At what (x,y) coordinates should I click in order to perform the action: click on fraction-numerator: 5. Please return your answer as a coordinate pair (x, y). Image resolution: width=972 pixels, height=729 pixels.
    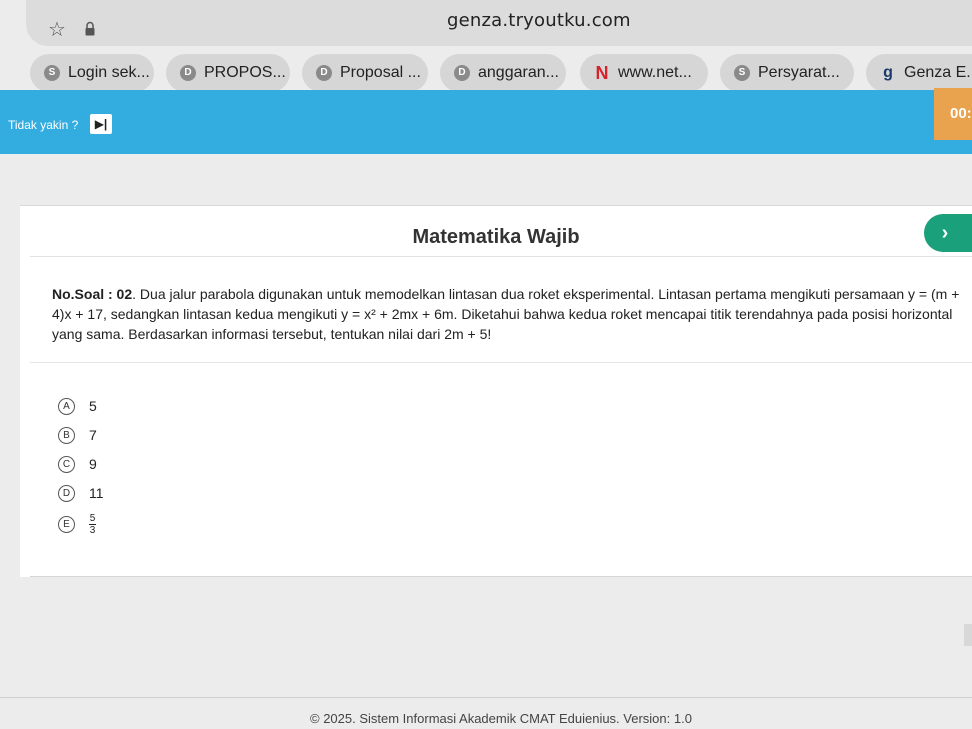
    Looking at the image, I should click on (92, 518).